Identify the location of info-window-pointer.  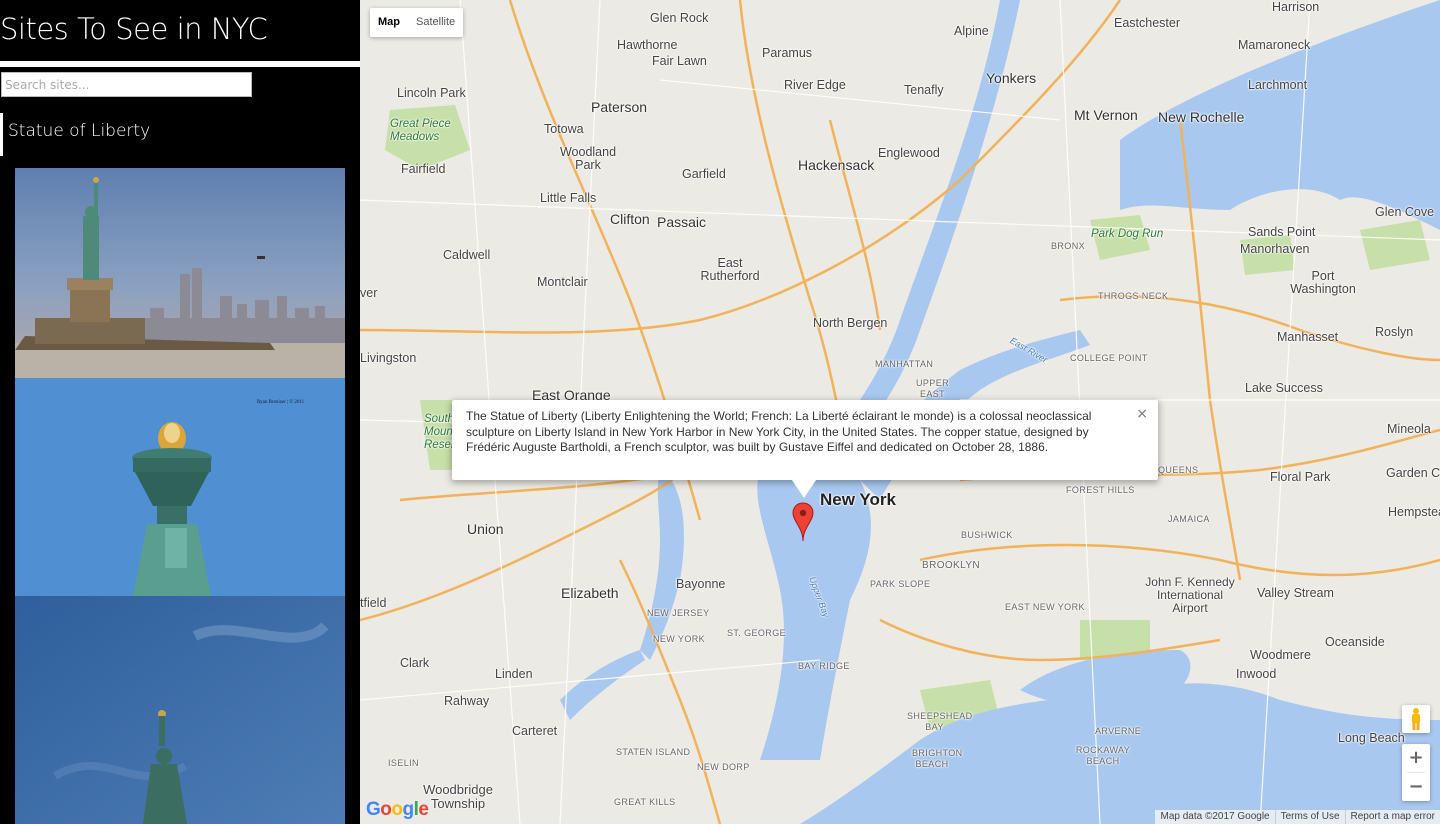
(804, 489).